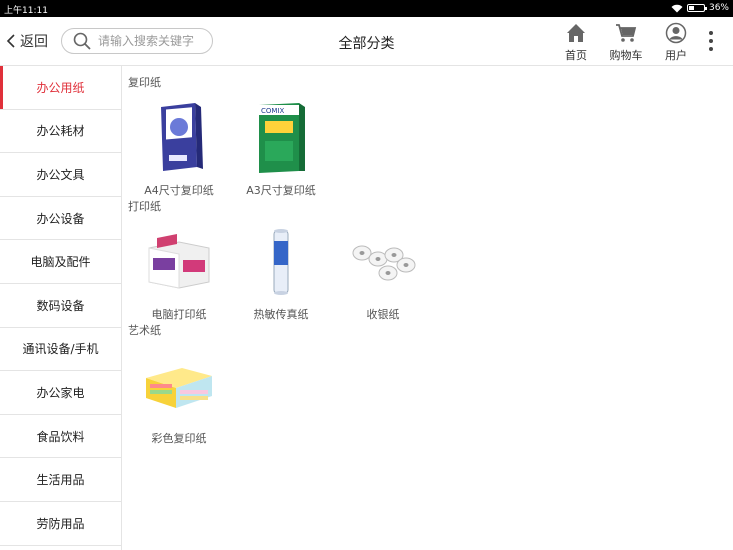 The width and height of the screenshot is (733, 550). Describe the element at coordinates (34, 42) in the screenshot. I see `back-label: 返回` at that location.